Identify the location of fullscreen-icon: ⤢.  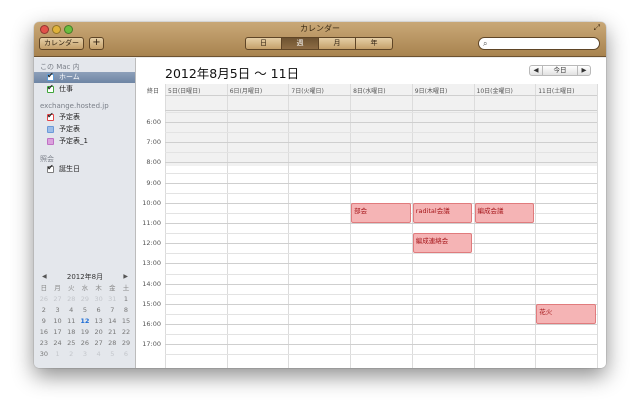
(597, 28).